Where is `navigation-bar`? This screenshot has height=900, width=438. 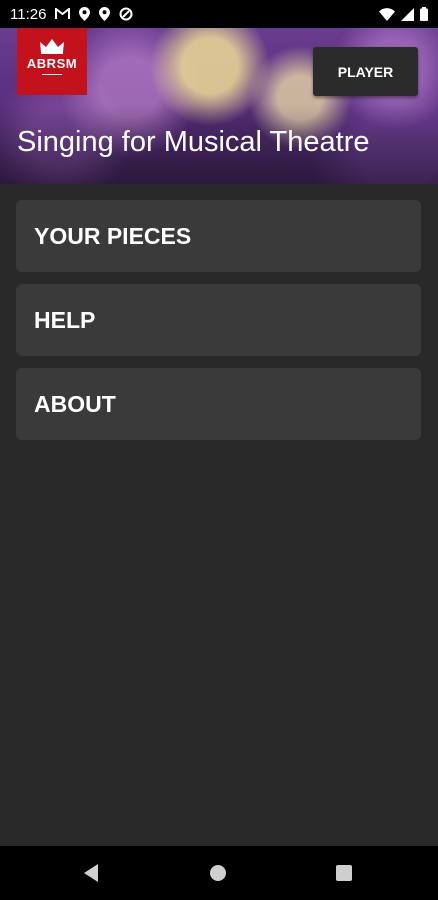
navigation-bar is located at coordinates (219, 873).